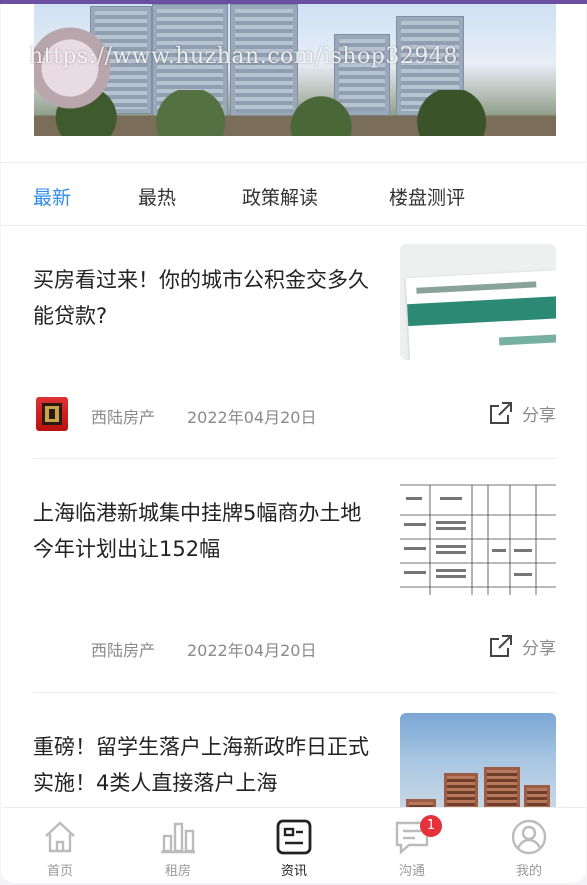 Image resolution: width=587 pixels, height=885 pixels. What do you see at coordinates (178, 838) in the screenshot?
I see `bar-chart-icon` at bounding box center [178, 838].